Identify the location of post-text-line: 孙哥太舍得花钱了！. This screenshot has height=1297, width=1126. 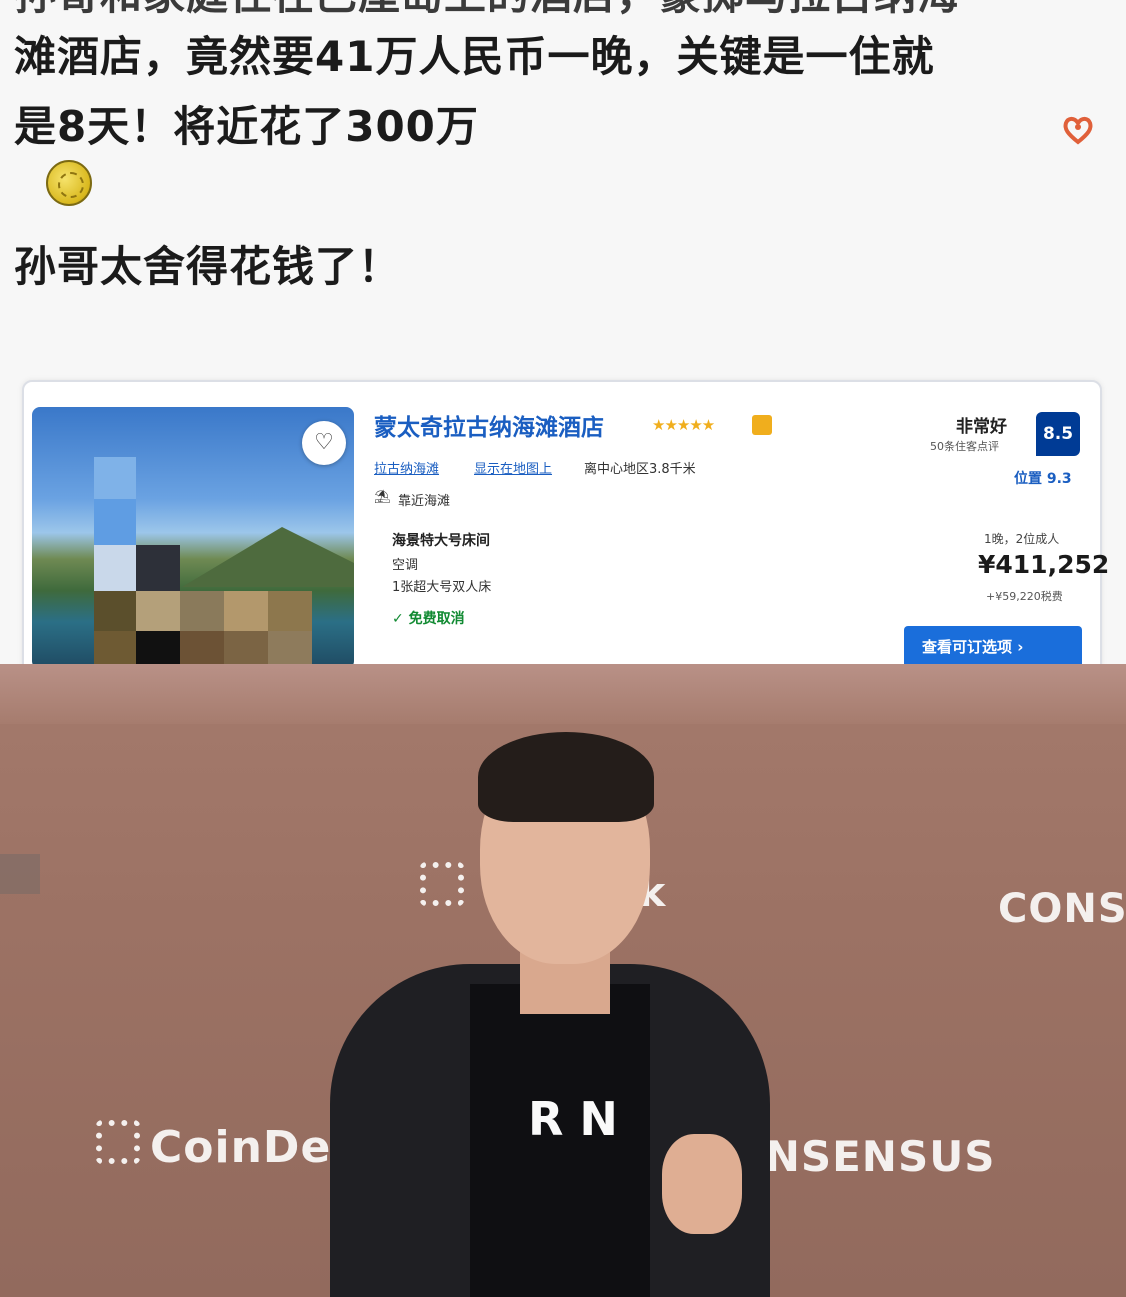
(208, 266).